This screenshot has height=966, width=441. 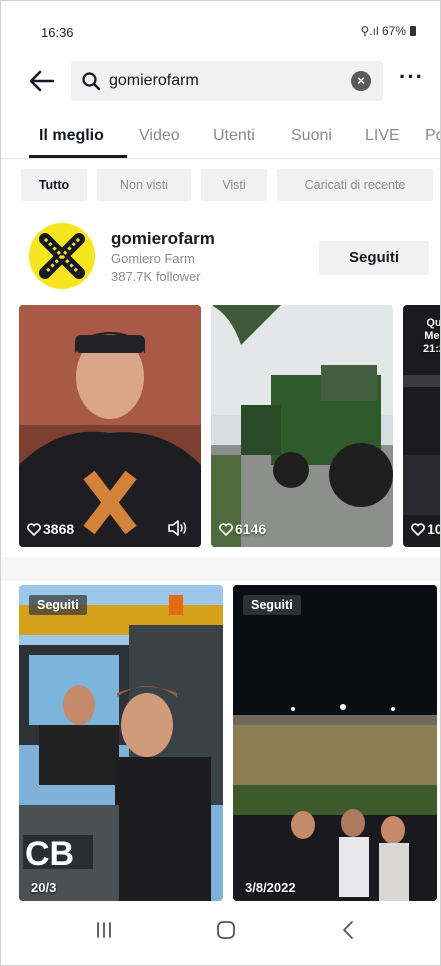 I want to click on status-indicators: ⚲.ıl 67%, so click(x=388, y=31).